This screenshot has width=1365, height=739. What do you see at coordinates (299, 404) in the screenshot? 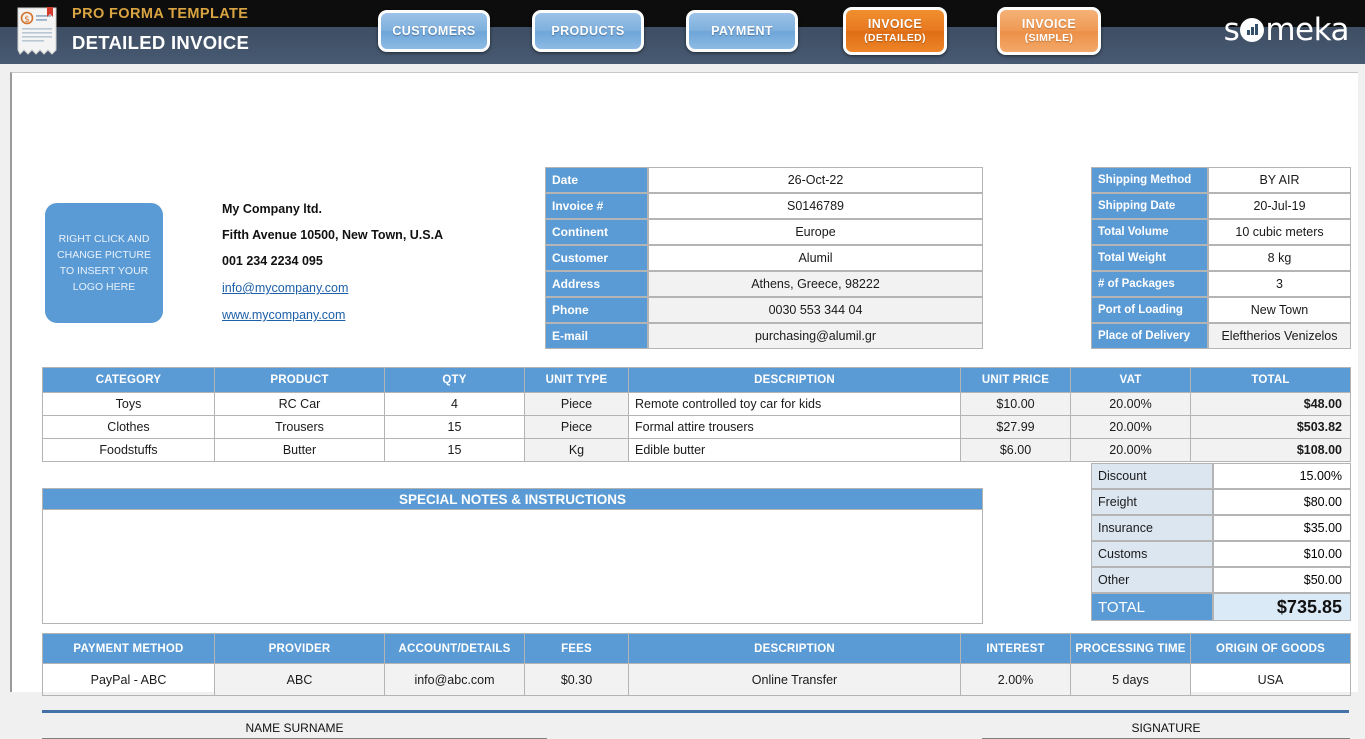
I see `cell-product: RC Car` at bounding box center [299, 404].